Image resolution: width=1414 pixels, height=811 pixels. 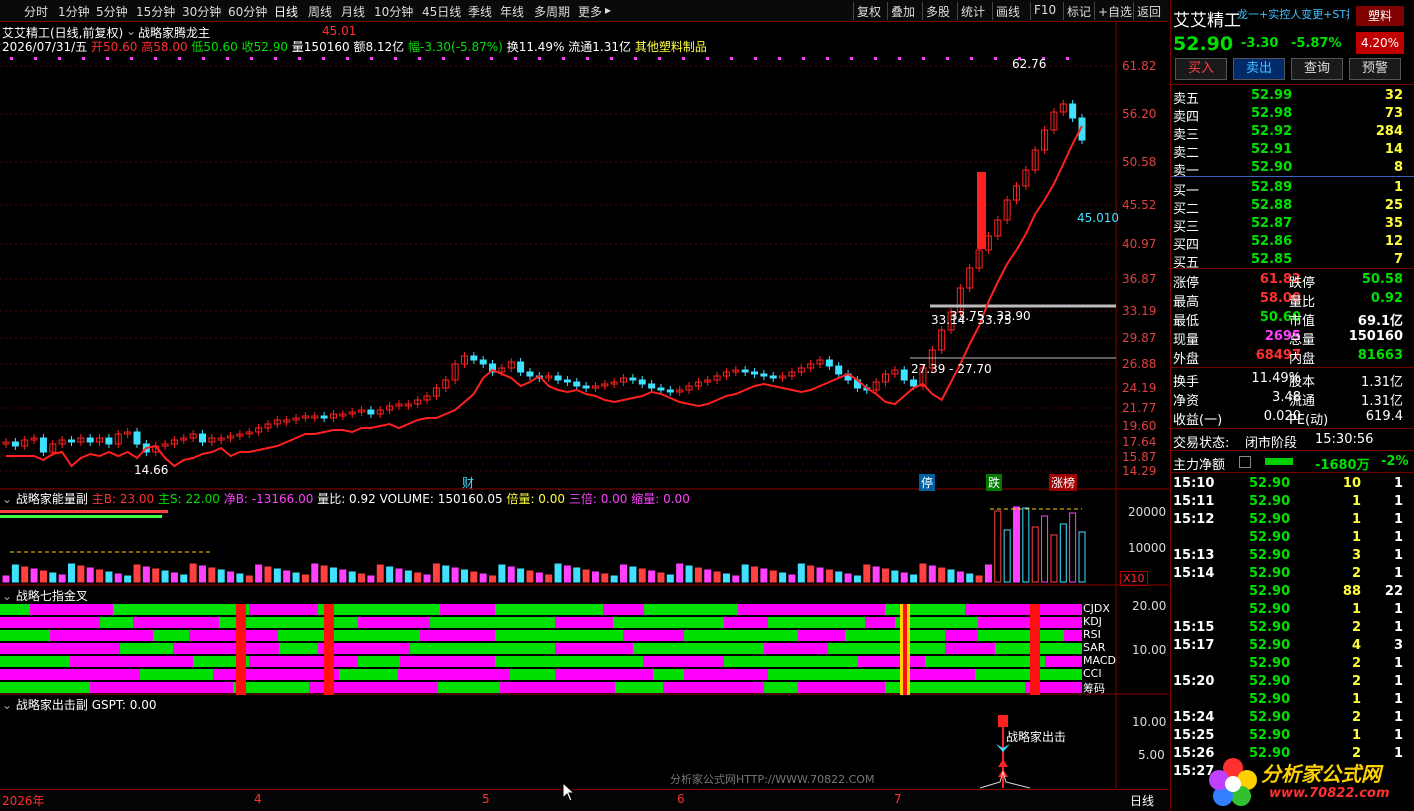 What do you see at coordinates (7, 596) in the screenshot?
I see `sub2-dropdown-icon: ⌄` at bounding box center [7, 596].